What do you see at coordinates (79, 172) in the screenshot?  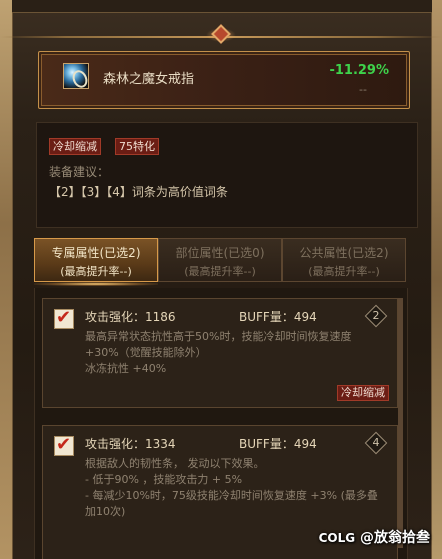 I see `suggestion-label: 装备建议：` at bounding box center [79, 172].